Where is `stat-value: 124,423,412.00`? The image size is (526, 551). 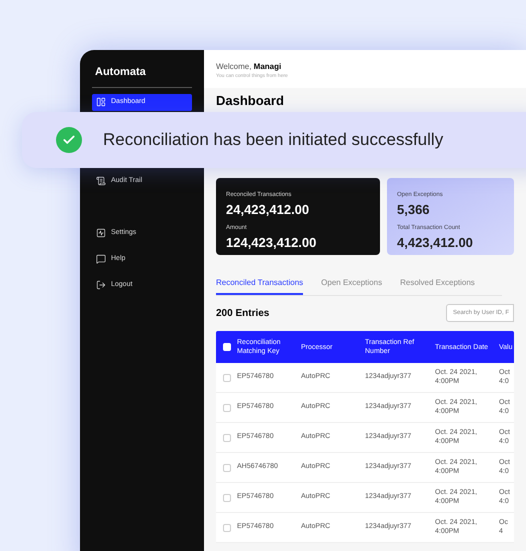
stat-value: 124,423,412.00 is located at coordinates (272, 243).